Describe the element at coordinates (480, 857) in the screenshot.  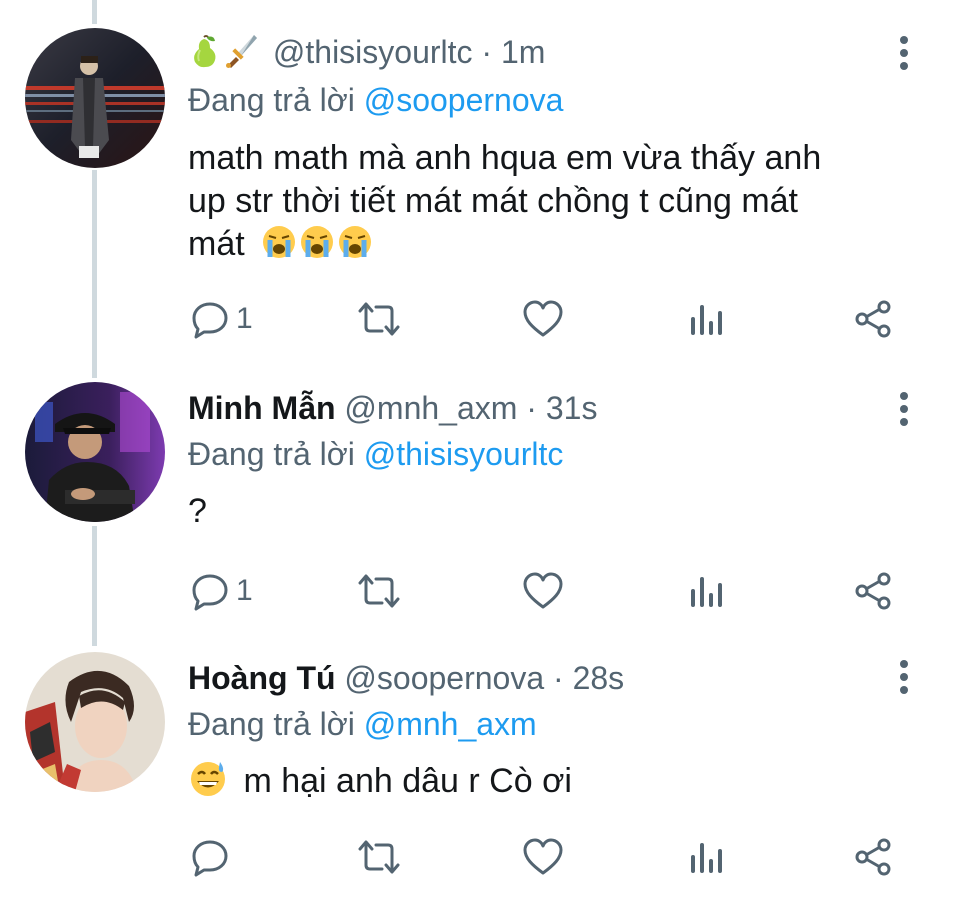
I see `tweet-actions` at that location.